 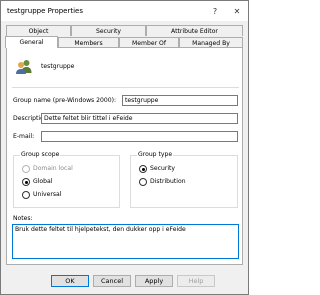 What do you see at coordinates (38, 30) in the screenshot?
I see `tab-object: Object` at bounding box center [38, 30].